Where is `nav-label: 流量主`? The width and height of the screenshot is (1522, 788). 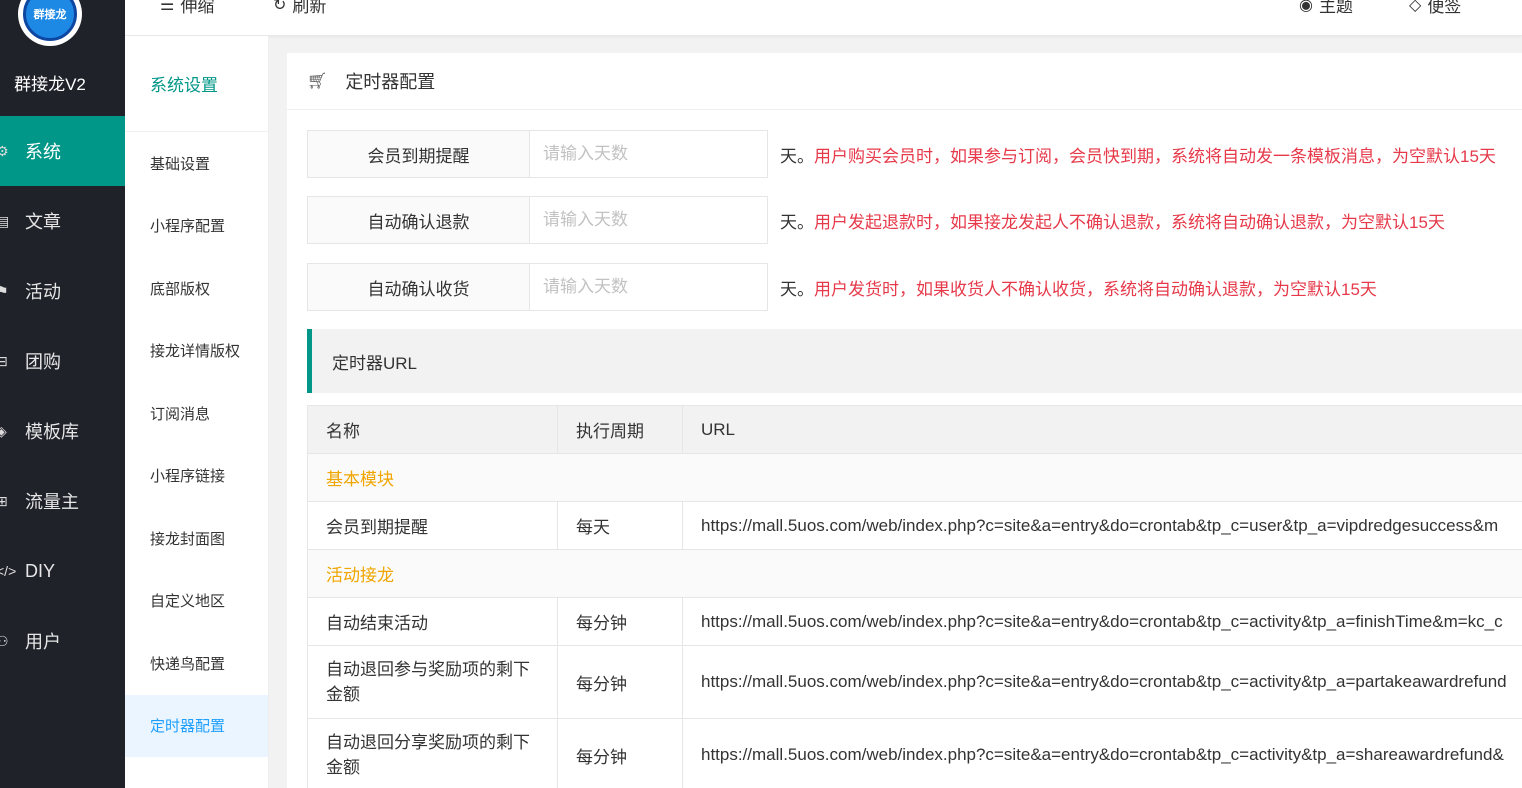 nav-label: 流量主 is located at coordinates (52, 502).